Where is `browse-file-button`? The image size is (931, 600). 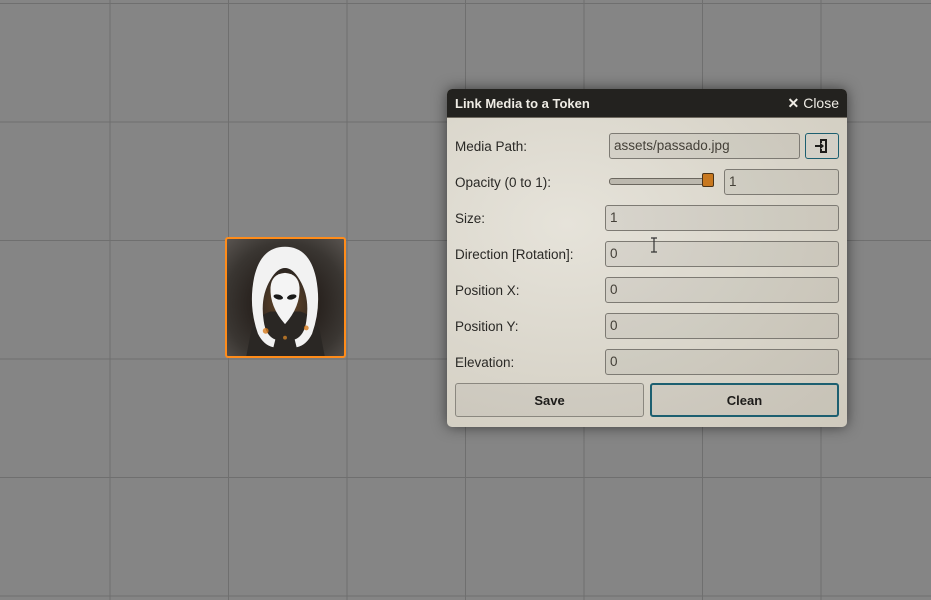 browse-file-button is located at coordinates (822, 146).